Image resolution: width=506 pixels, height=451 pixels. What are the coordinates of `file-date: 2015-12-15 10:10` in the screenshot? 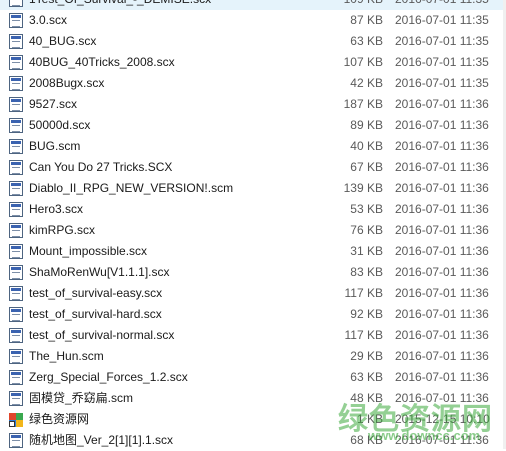 It's located at (442, 419).